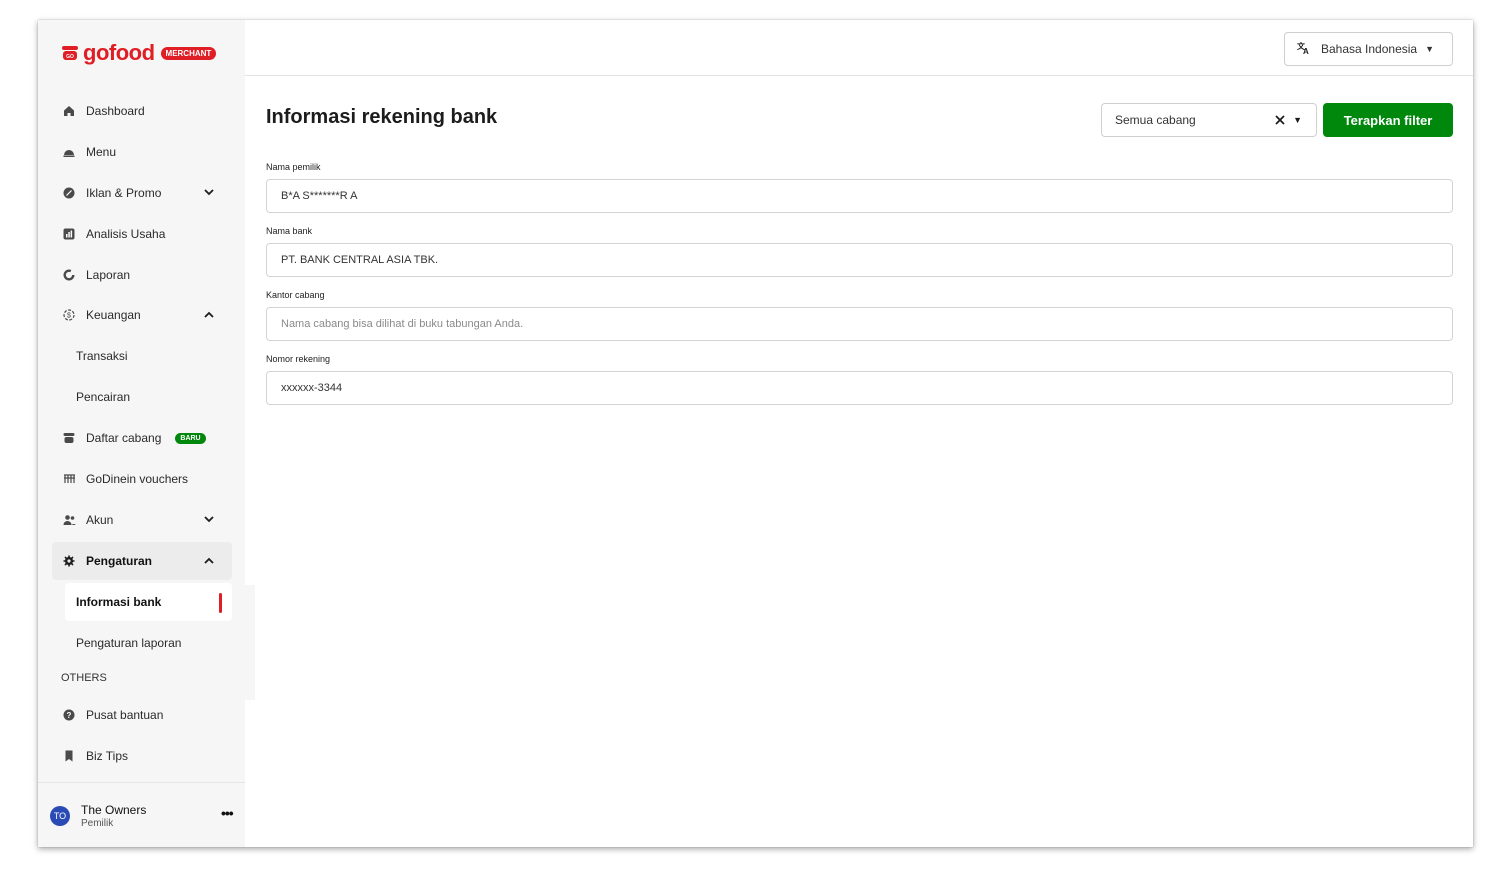  Describe the element at coordinates (69, 479) in the screenshot. I see `voucher-icon` at that location.